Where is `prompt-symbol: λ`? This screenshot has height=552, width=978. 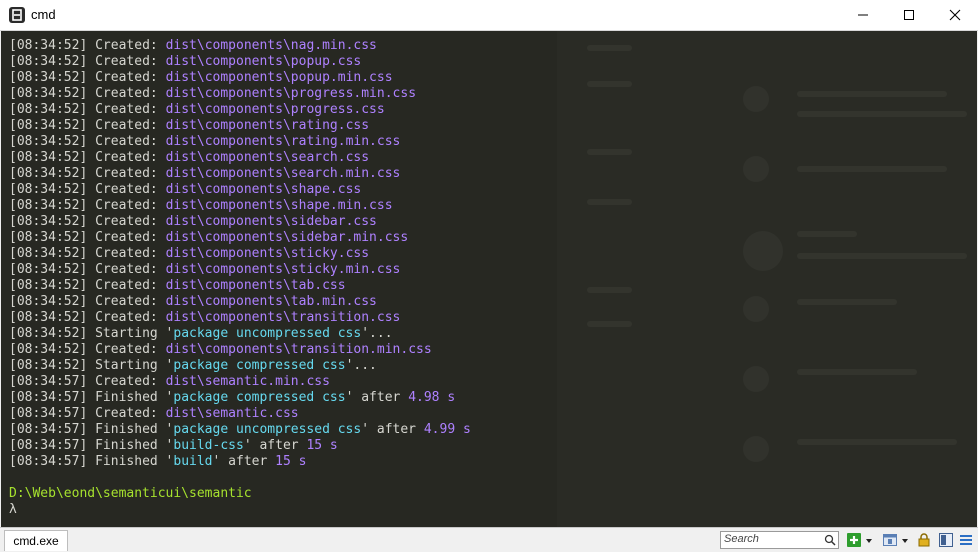 prompt-symbol: λ is located at coordinates (13, 509).